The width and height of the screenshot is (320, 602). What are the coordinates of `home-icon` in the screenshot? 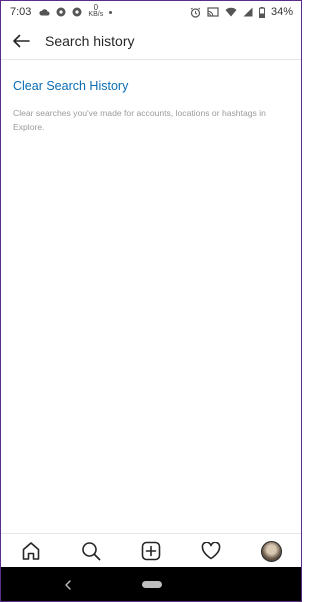 It's located at (31, 551).